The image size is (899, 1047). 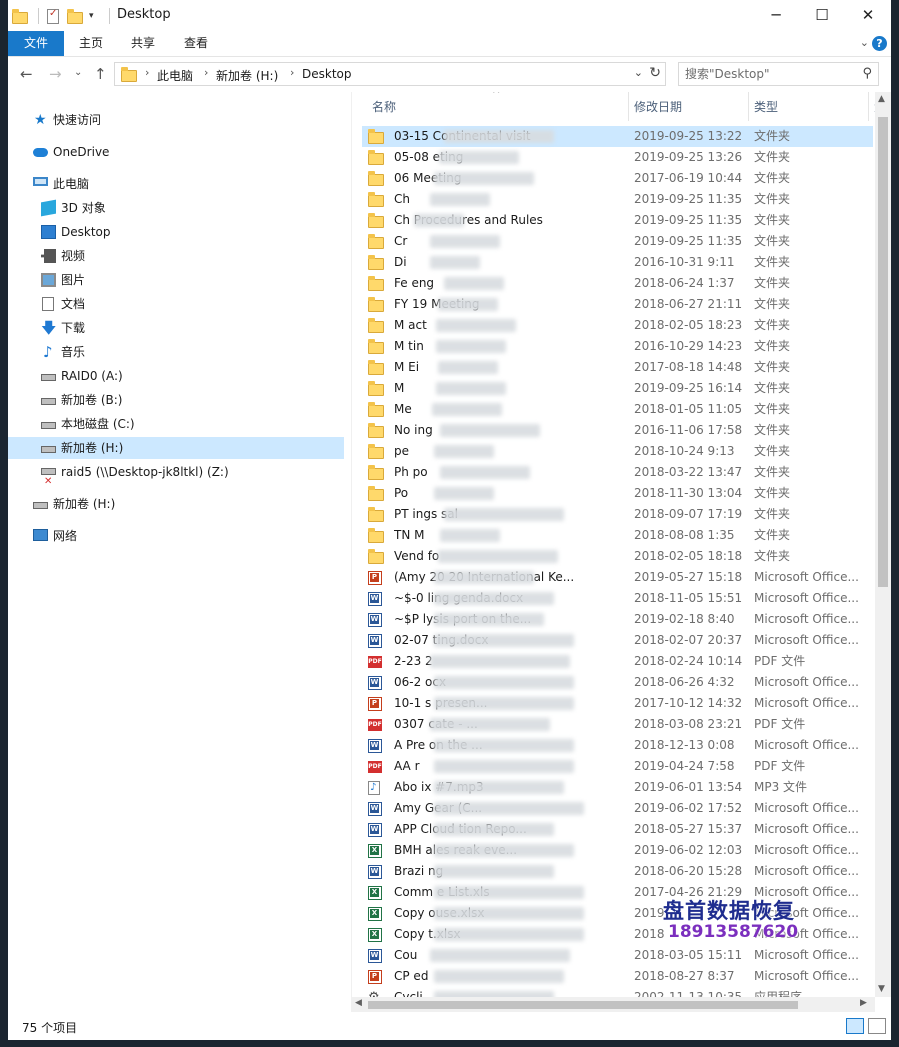 I want to click on sidebar-item-network: 网络, so click(x=176, y=536).